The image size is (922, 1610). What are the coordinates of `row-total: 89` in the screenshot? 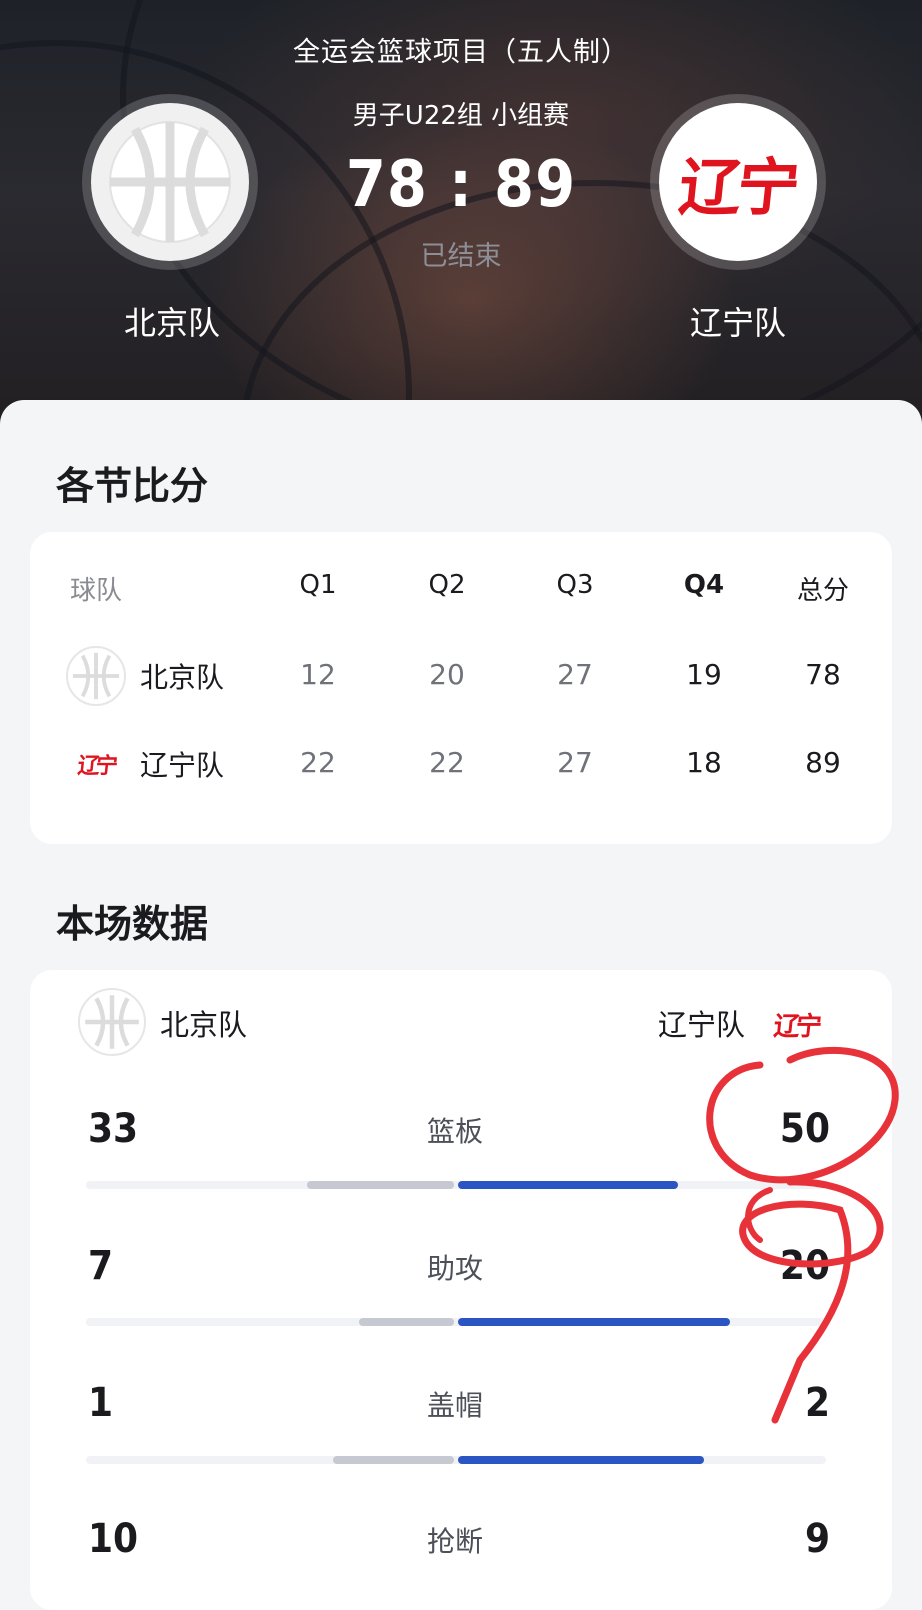 It's located at (823, 762).